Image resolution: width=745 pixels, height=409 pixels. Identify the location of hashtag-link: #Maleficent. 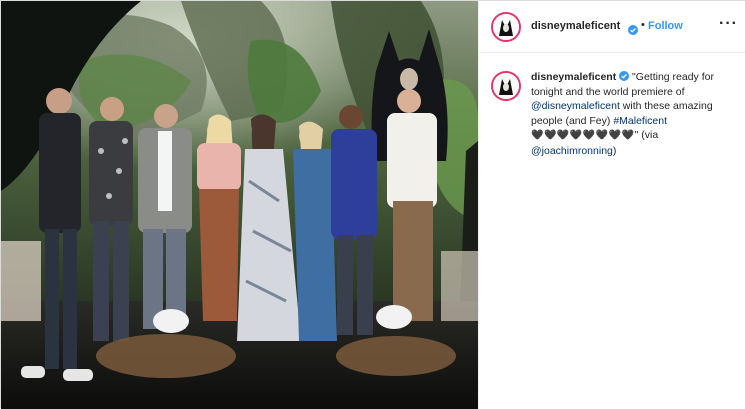
(640, 121).